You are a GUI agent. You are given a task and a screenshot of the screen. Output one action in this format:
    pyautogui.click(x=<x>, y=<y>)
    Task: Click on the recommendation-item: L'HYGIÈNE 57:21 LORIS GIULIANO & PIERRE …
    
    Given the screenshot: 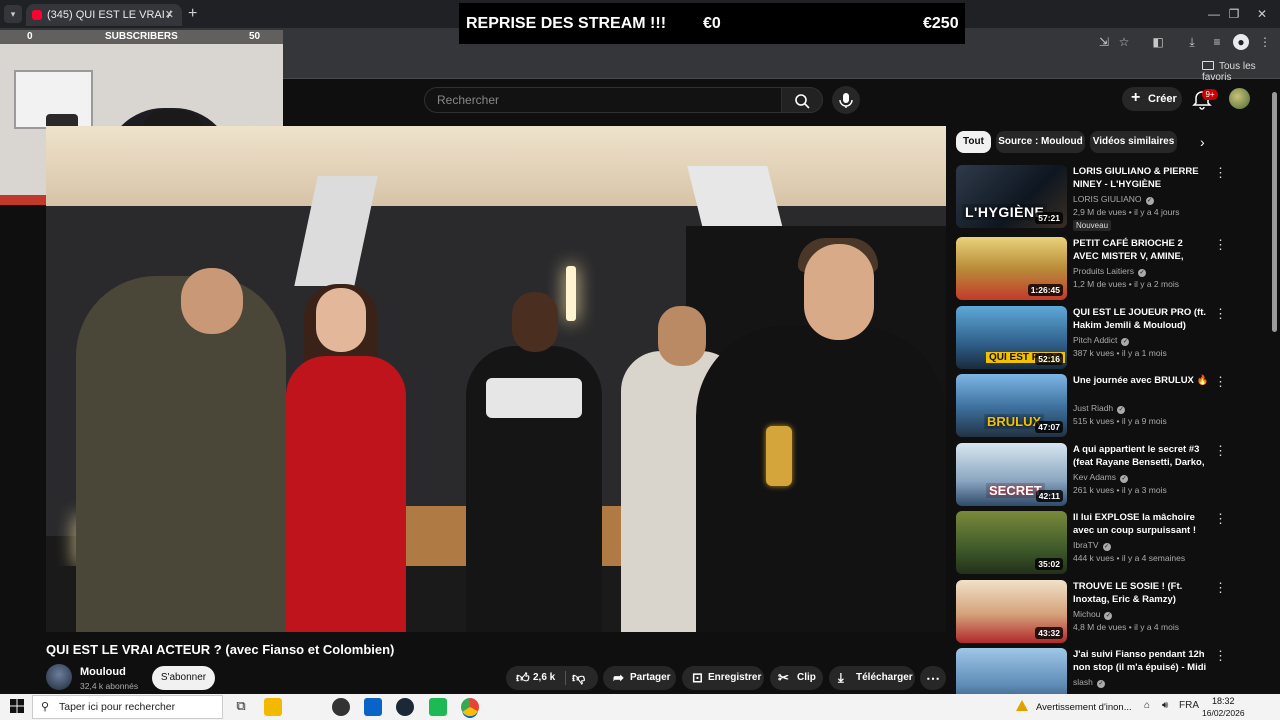 What is the action you would take?
    pyautogui.click(x=1093, y=198)
    